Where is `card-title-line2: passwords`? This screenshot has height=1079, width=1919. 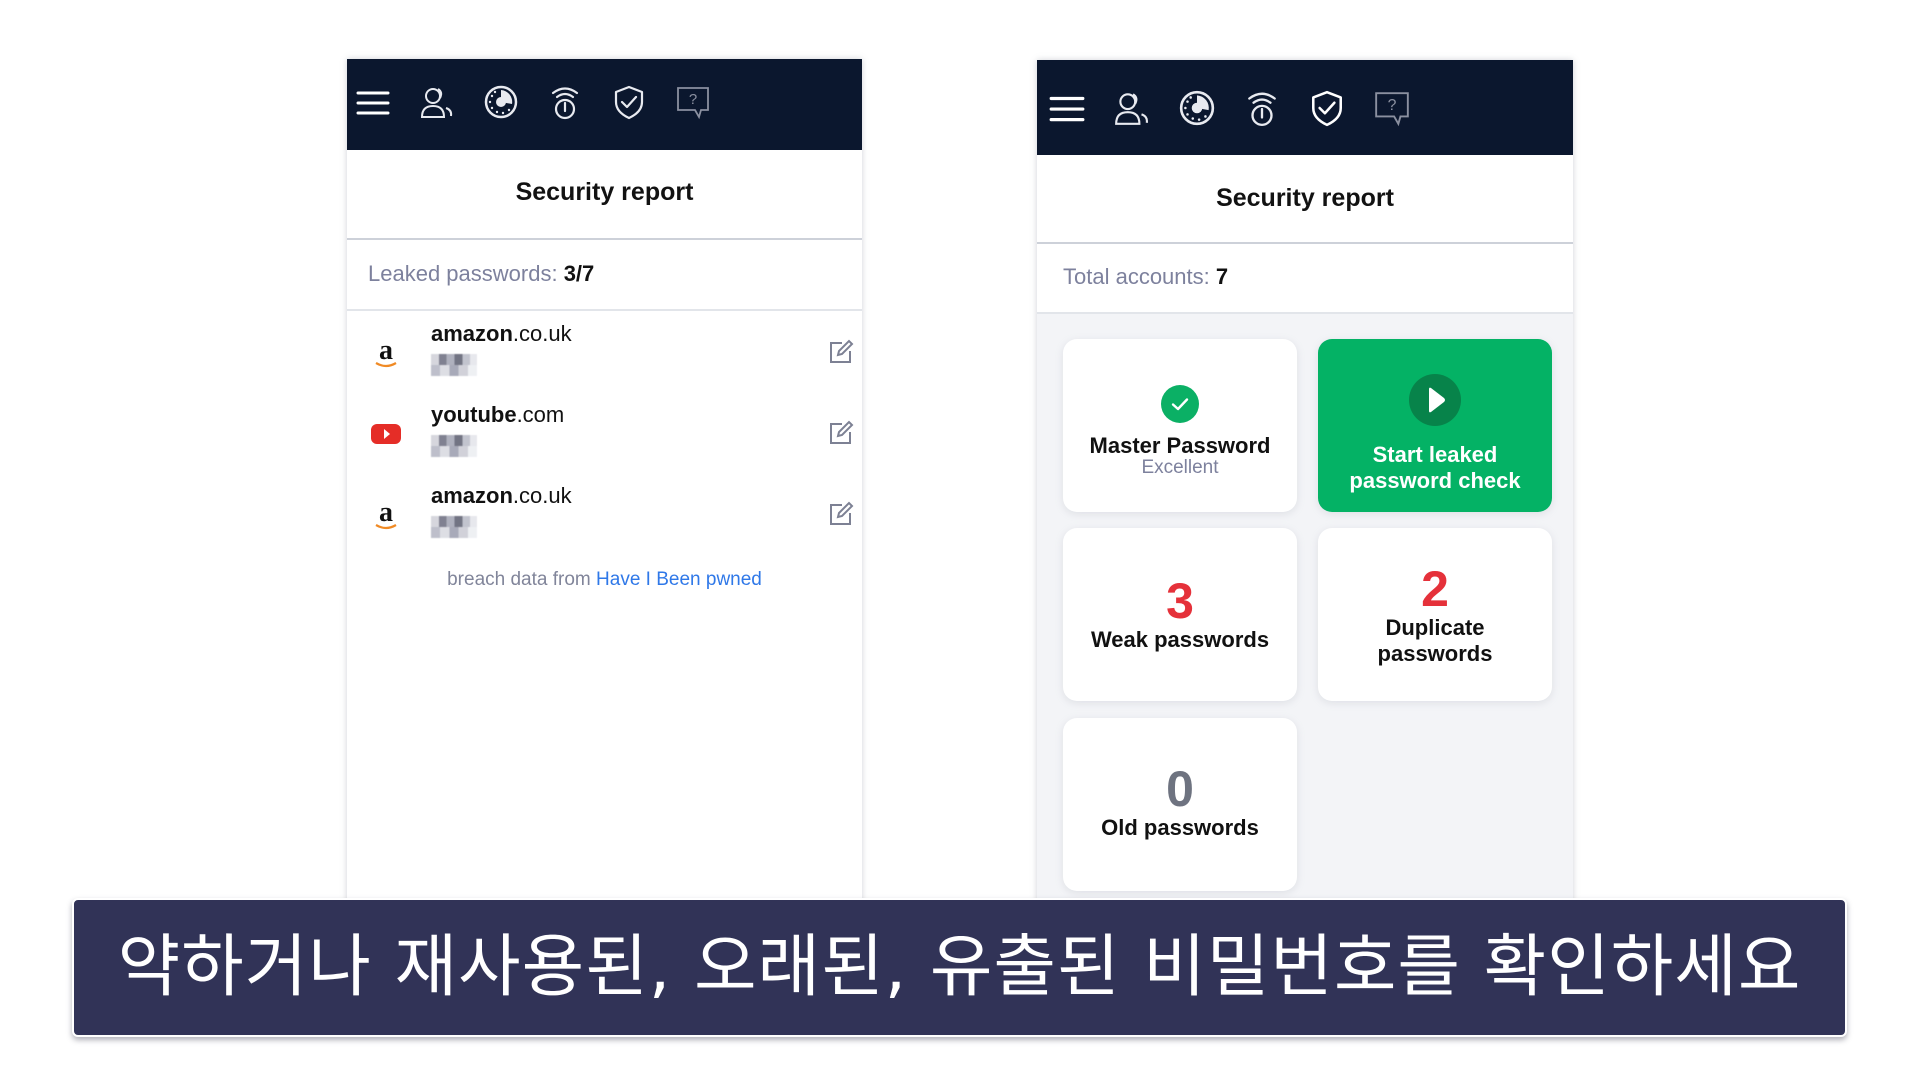
card-title-line2: passwords is located at coordinates (1435, 653).